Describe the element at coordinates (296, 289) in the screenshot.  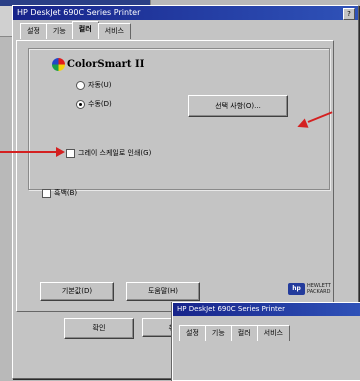
I see `hp-logo-mark: hp` at that location.